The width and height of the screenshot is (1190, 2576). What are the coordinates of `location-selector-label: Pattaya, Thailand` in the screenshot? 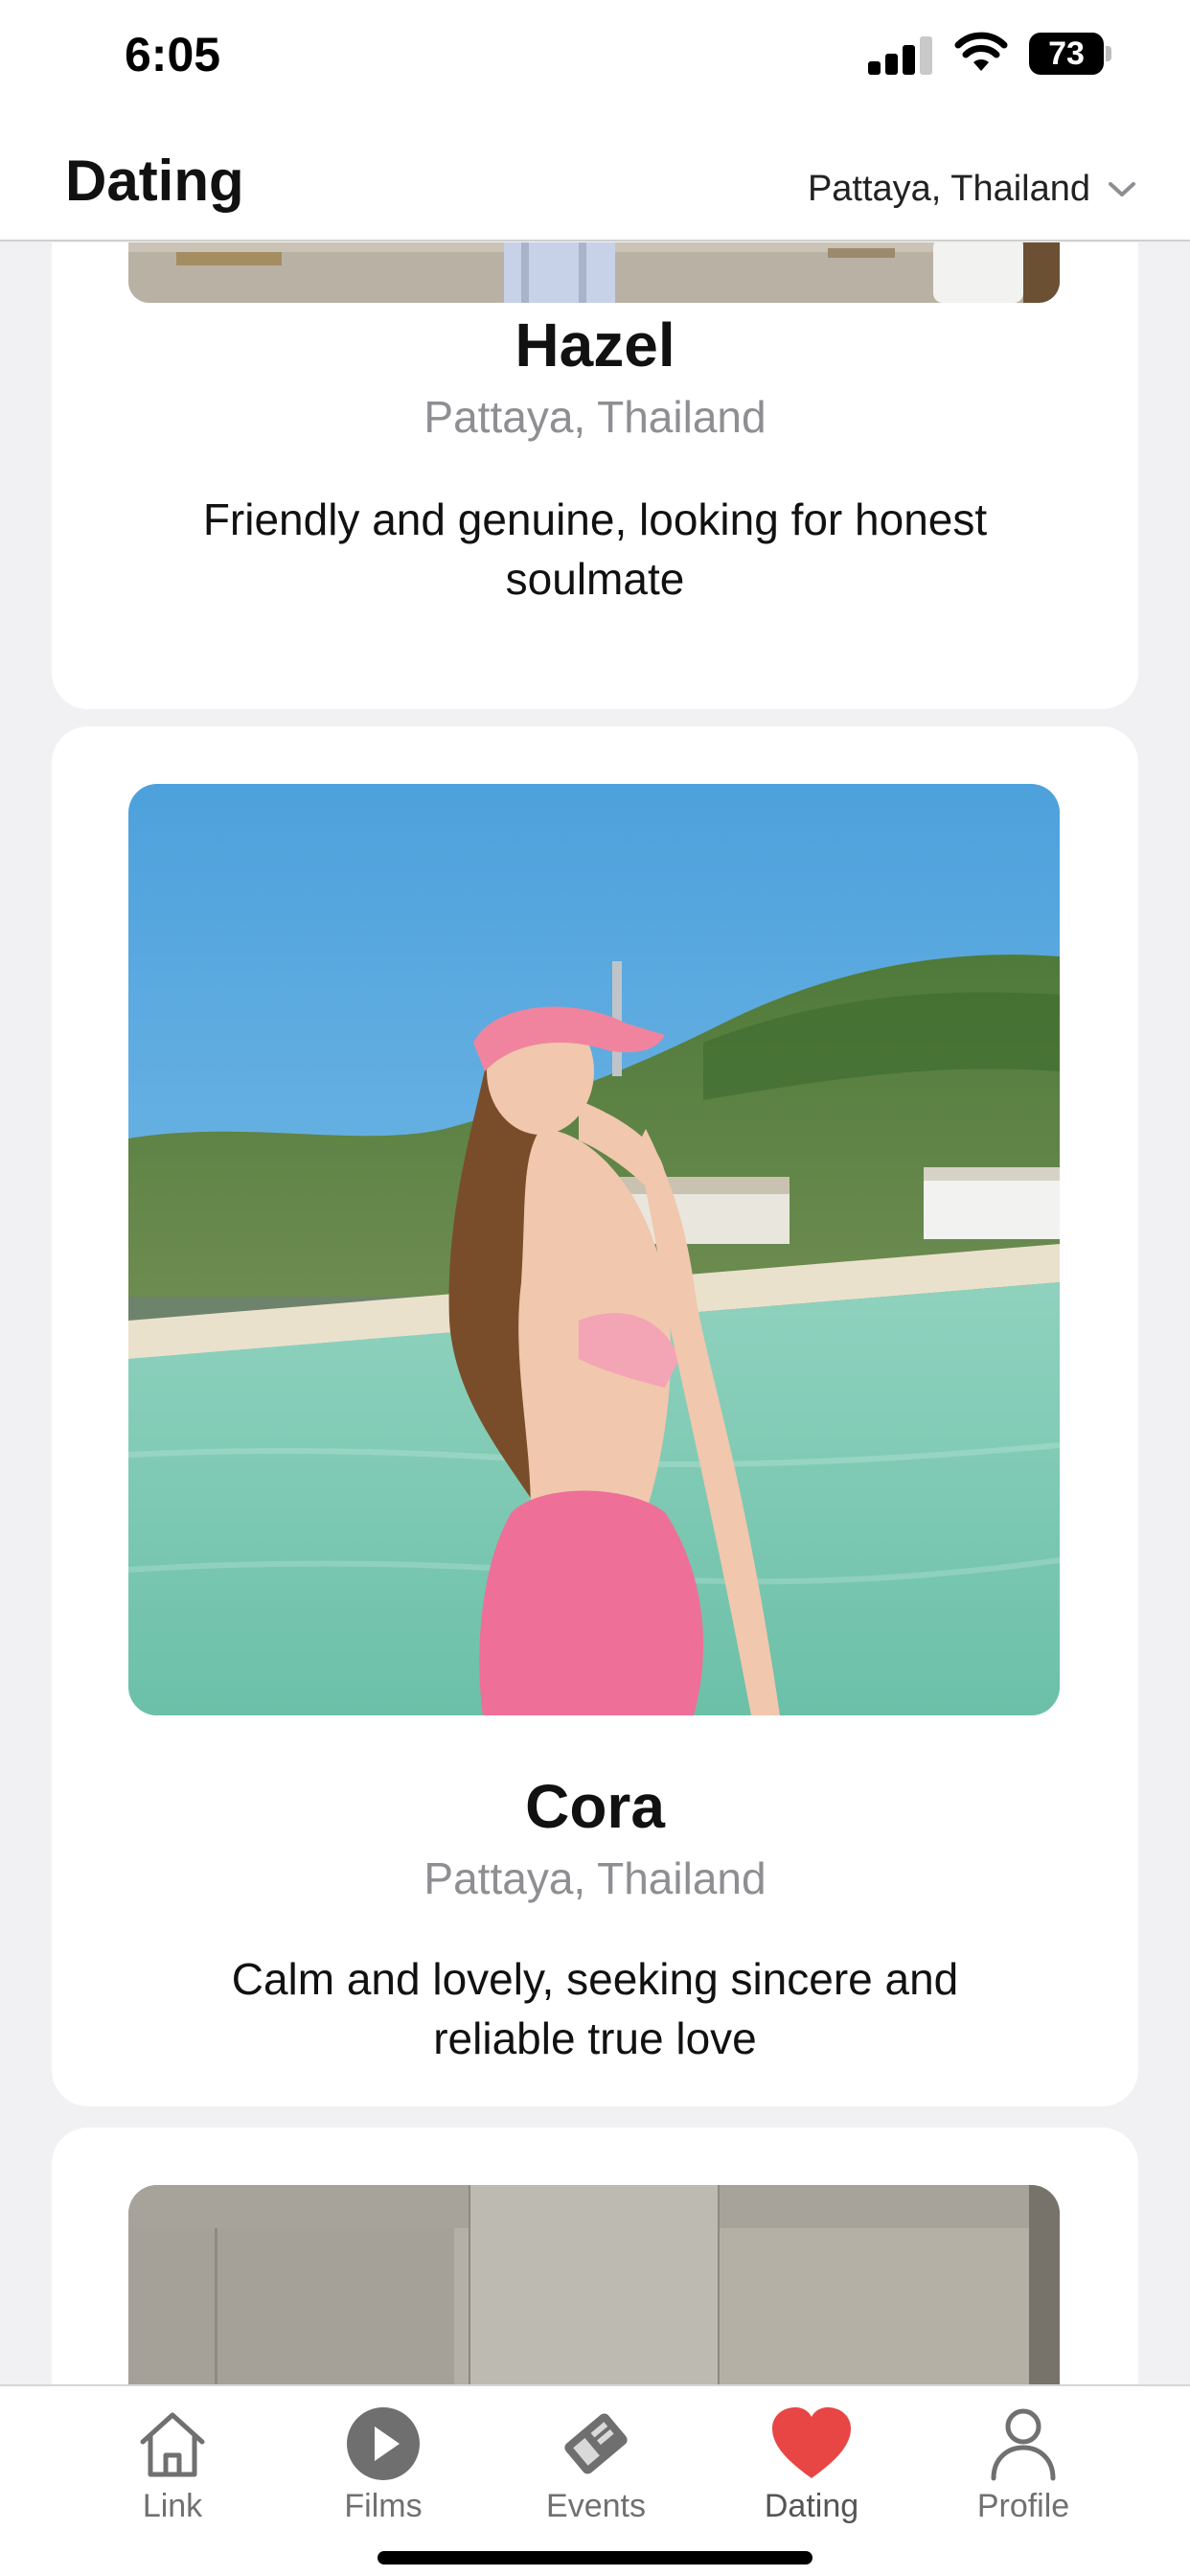 It's located at (949, 188).